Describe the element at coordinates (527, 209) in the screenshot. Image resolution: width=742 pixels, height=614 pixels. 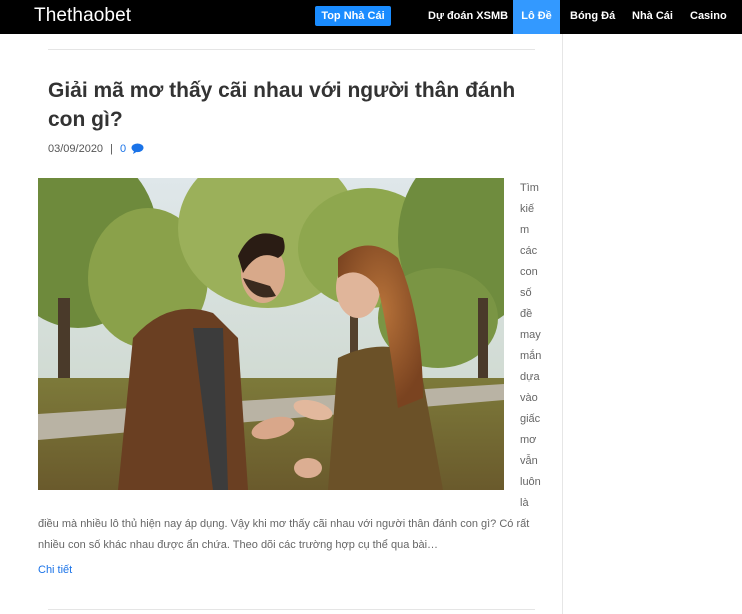
I see `excerpt-word: kiế` at that location.